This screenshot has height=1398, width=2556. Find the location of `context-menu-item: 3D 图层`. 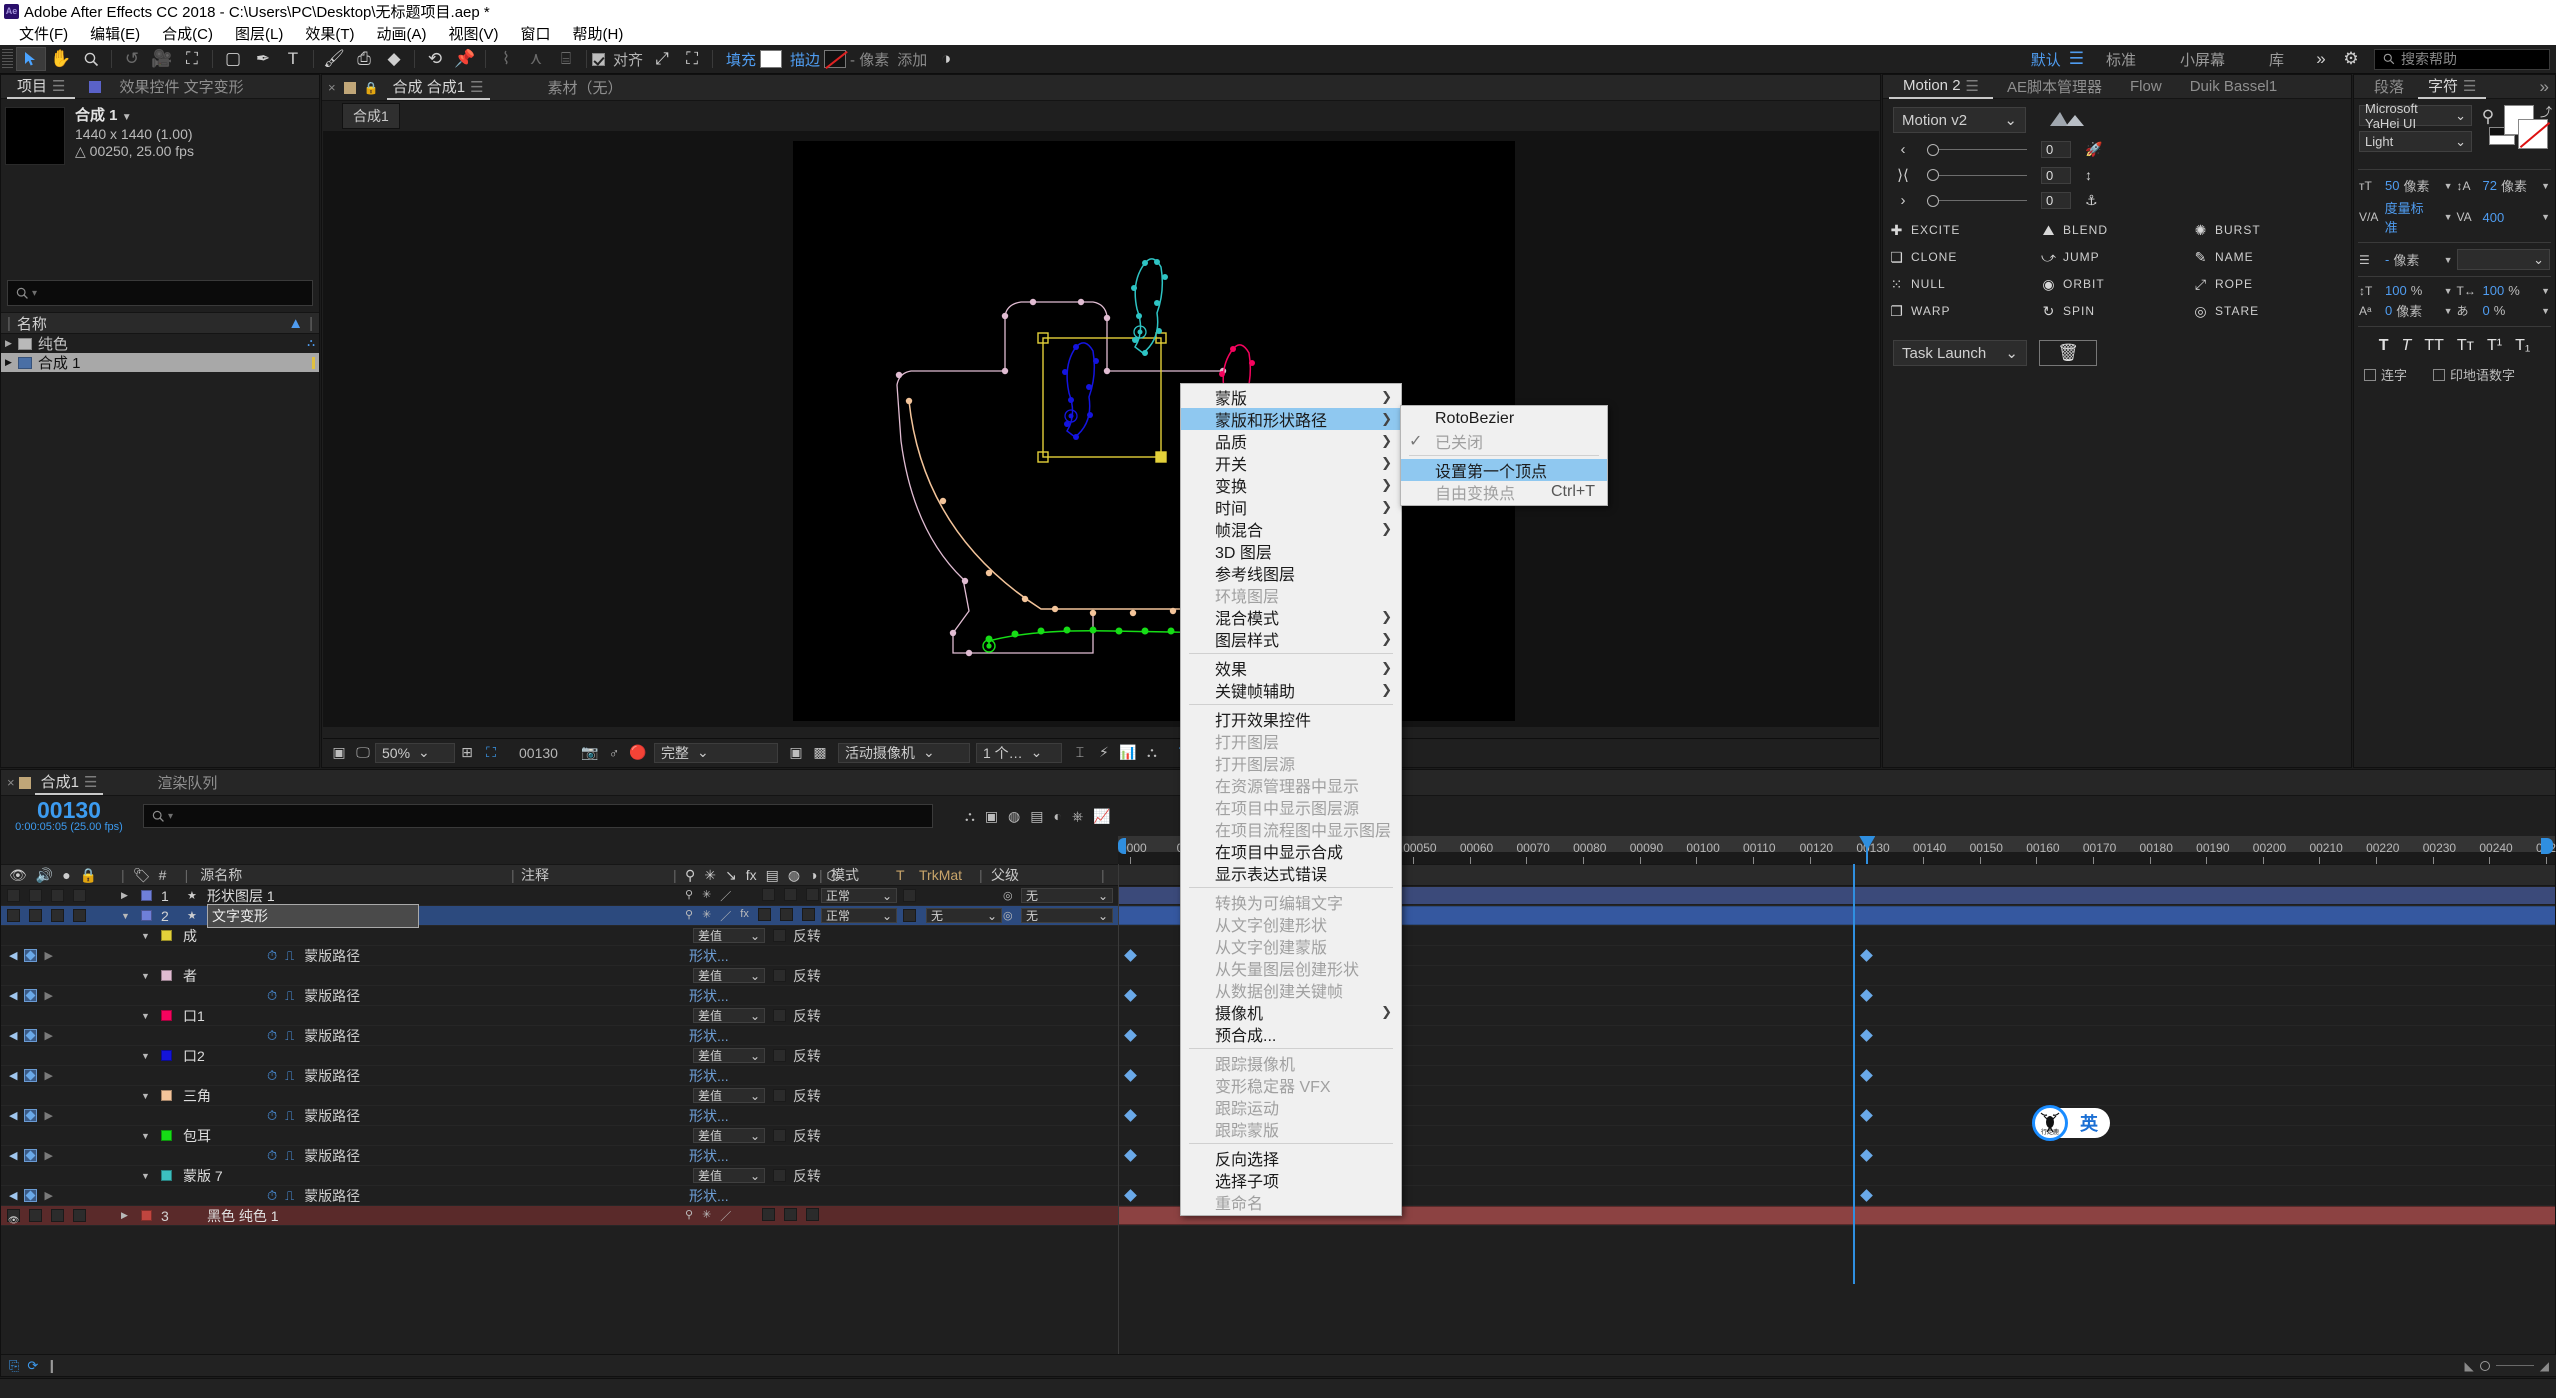

context-menu-item: 3D 图层 is located at coordinates (1291, 551).